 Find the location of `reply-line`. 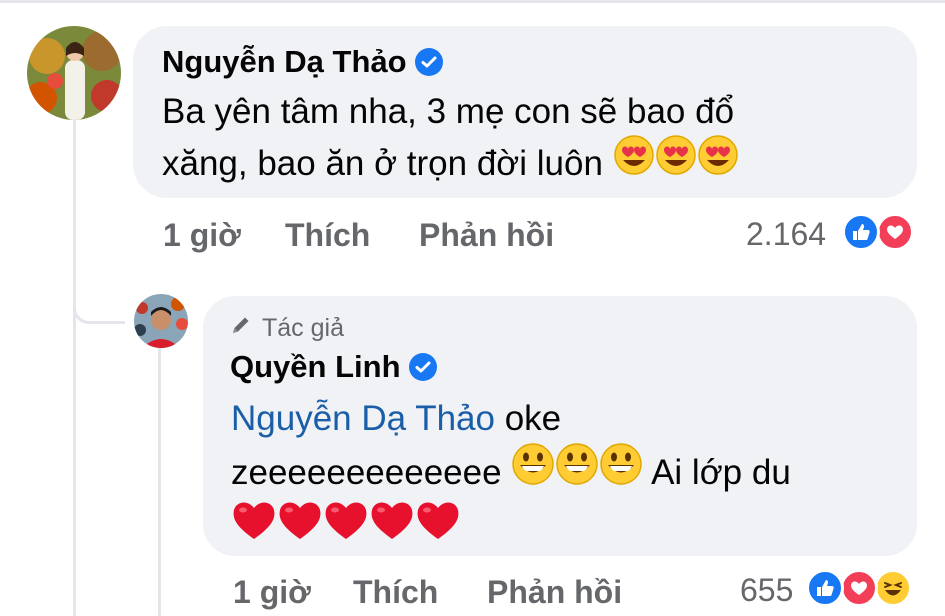

reply-line is located at coordinates (511, 528).